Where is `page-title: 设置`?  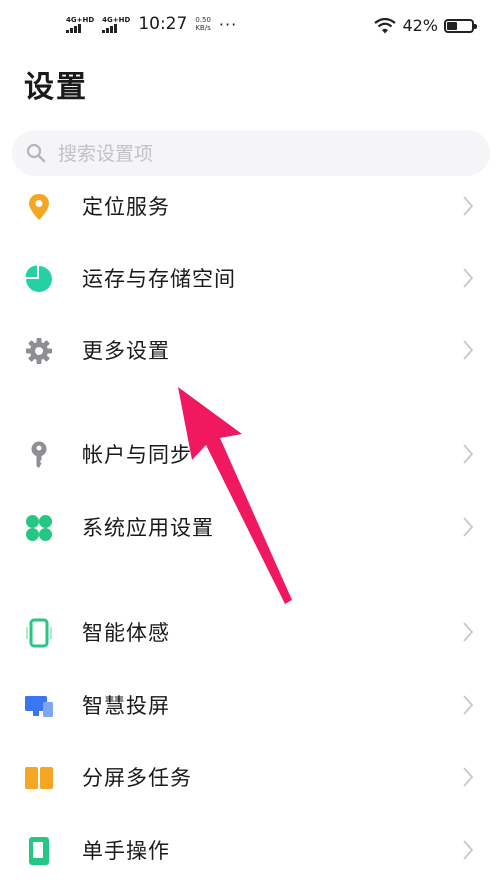 page-title: 设置 is located at coordinates (56, 87).